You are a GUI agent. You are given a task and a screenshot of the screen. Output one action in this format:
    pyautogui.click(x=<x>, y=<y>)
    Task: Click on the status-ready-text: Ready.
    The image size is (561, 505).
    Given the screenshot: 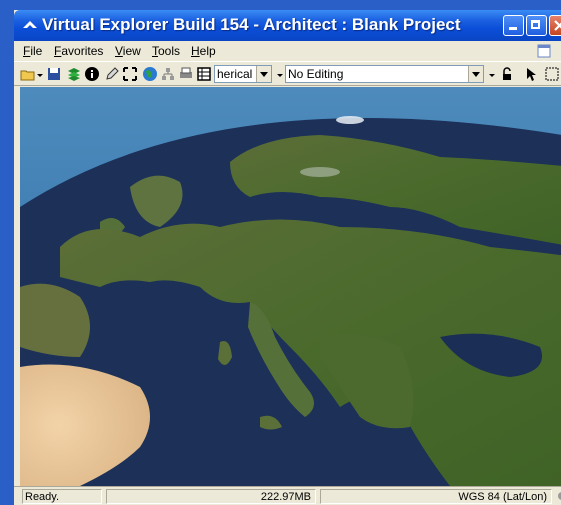 What is the action you would take?
    pyautogui.click(x=42, y=497)
    